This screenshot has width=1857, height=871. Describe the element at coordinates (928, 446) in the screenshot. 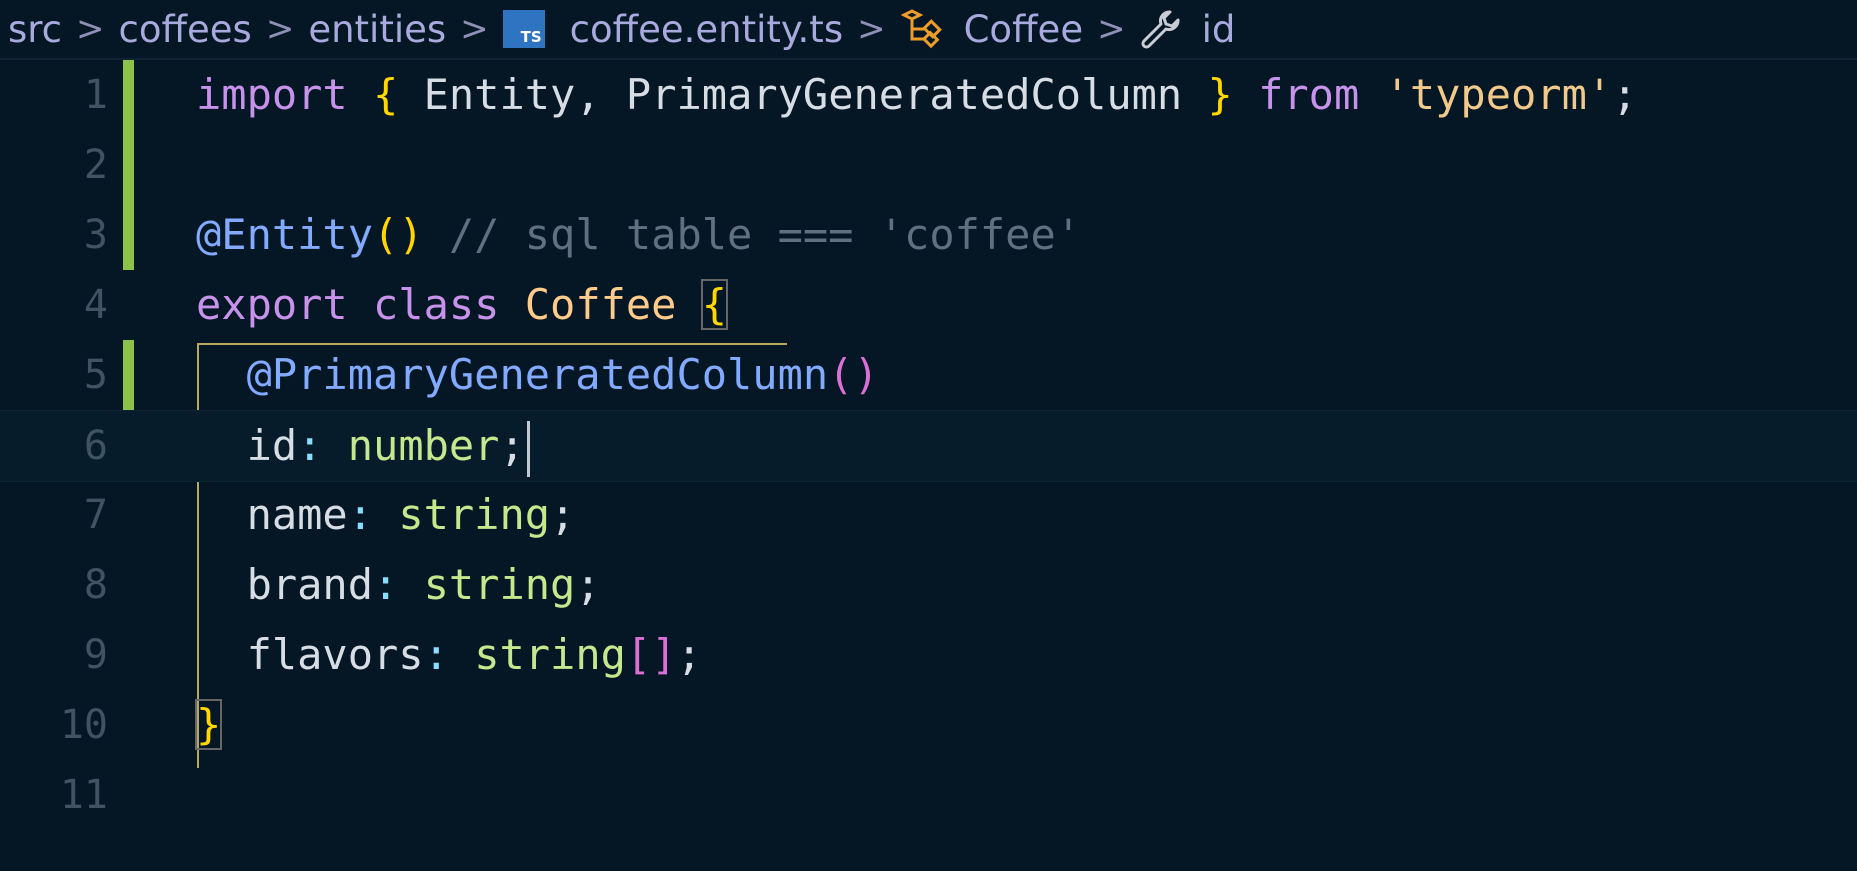

I see `code-line-6: 6 id: number;` at that location.